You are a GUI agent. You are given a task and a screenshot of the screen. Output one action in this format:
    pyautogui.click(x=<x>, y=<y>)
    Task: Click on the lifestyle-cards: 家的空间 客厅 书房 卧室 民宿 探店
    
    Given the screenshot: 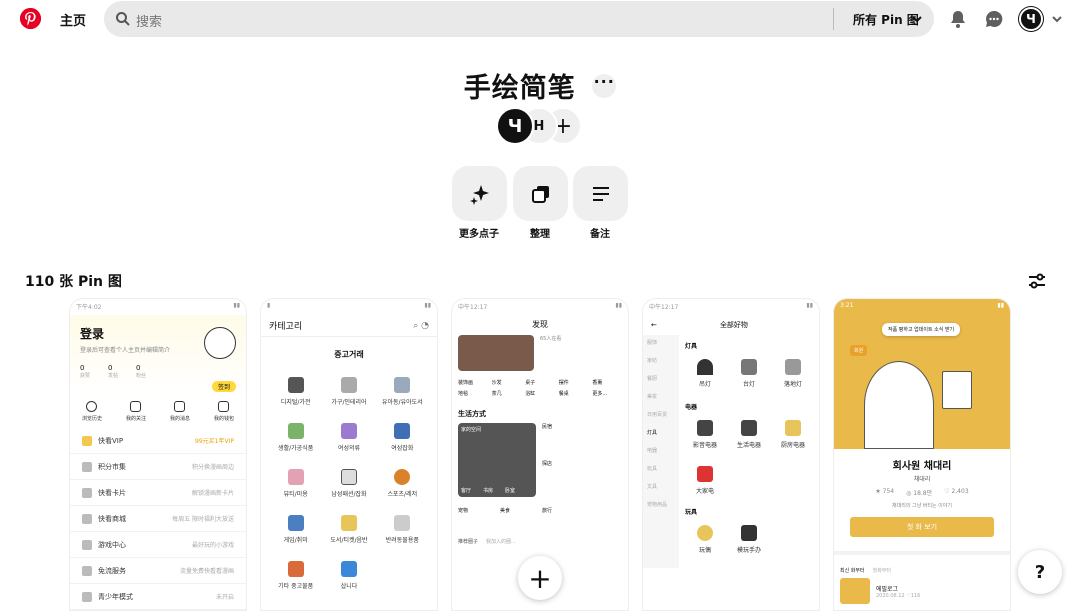 What is the action you would take?
    pyautogui.click(x=540, y=460)
    